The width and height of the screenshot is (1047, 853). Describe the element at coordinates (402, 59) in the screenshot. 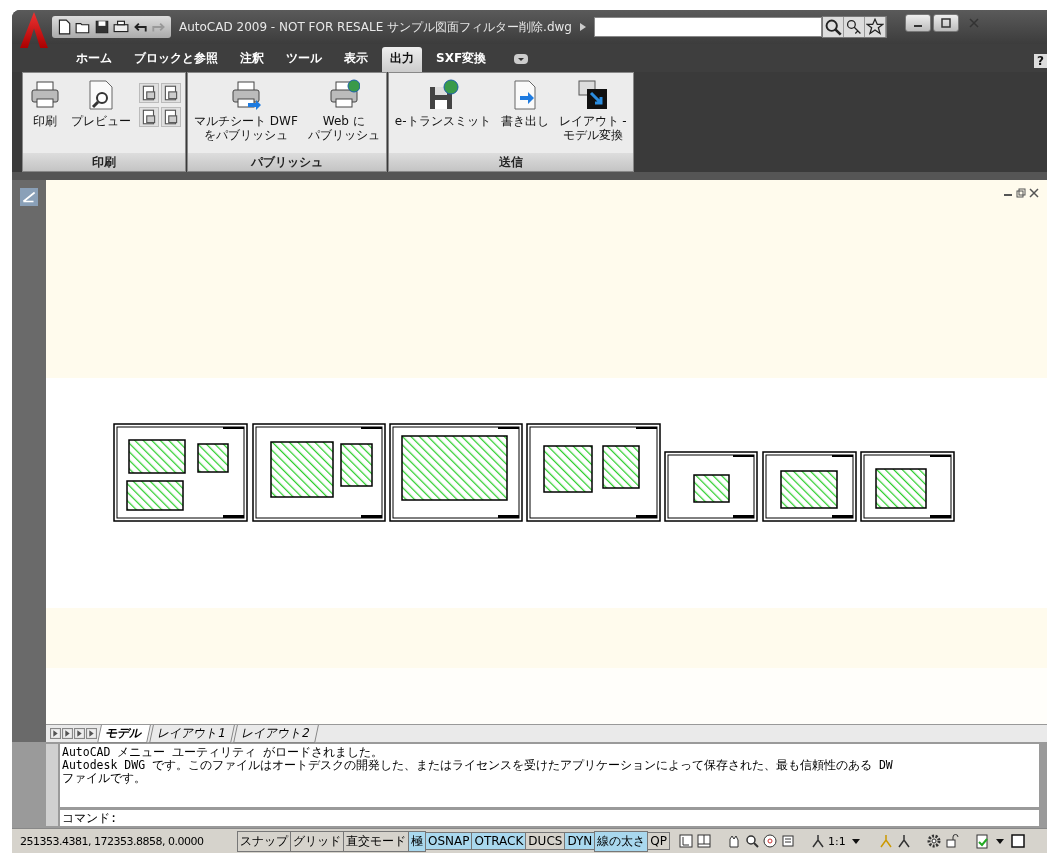

I see `ribbon-tab: 出力` at that location.